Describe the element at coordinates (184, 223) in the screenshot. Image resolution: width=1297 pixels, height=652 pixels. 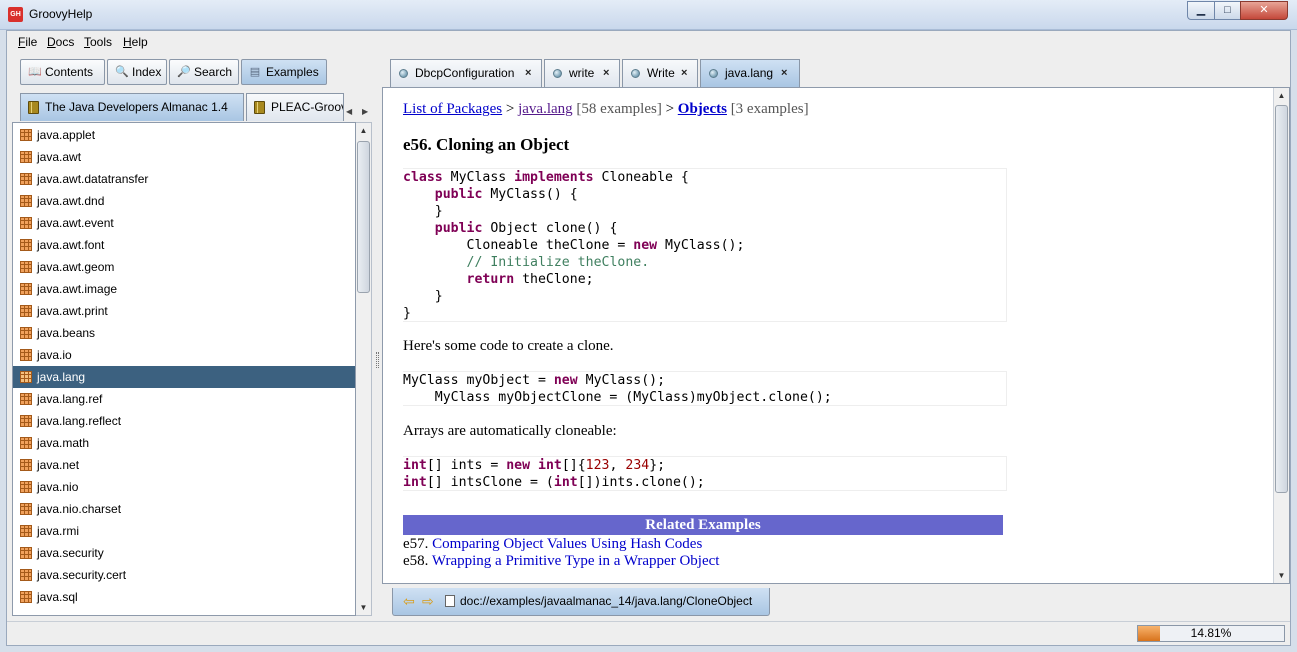
I see `package-item: java.awt.event` at that location.